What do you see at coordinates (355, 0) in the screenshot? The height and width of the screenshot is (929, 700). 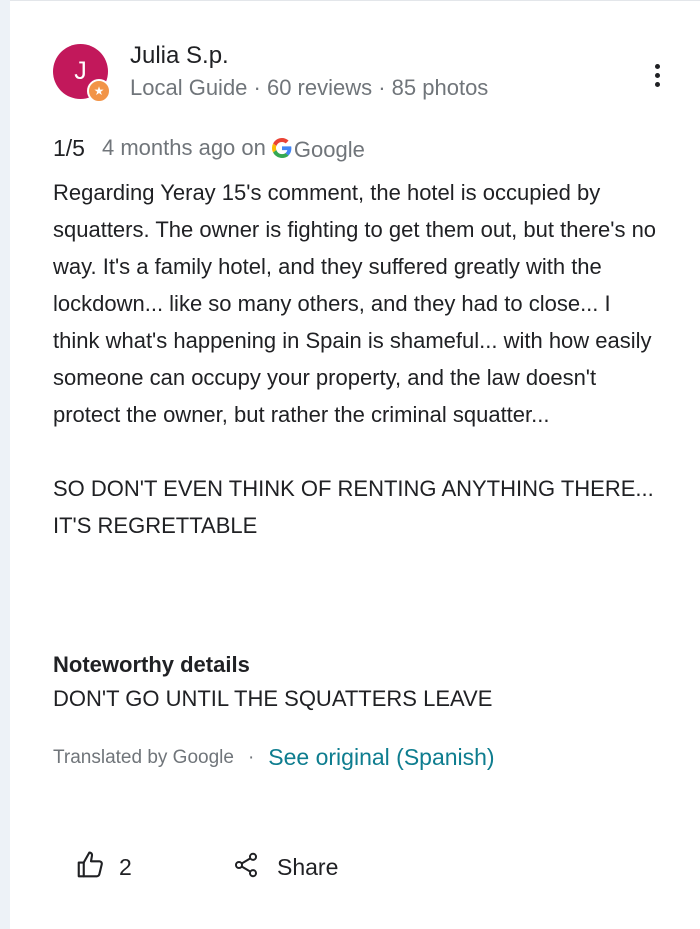 I see `top-divider` at bounding box center [355, 0].